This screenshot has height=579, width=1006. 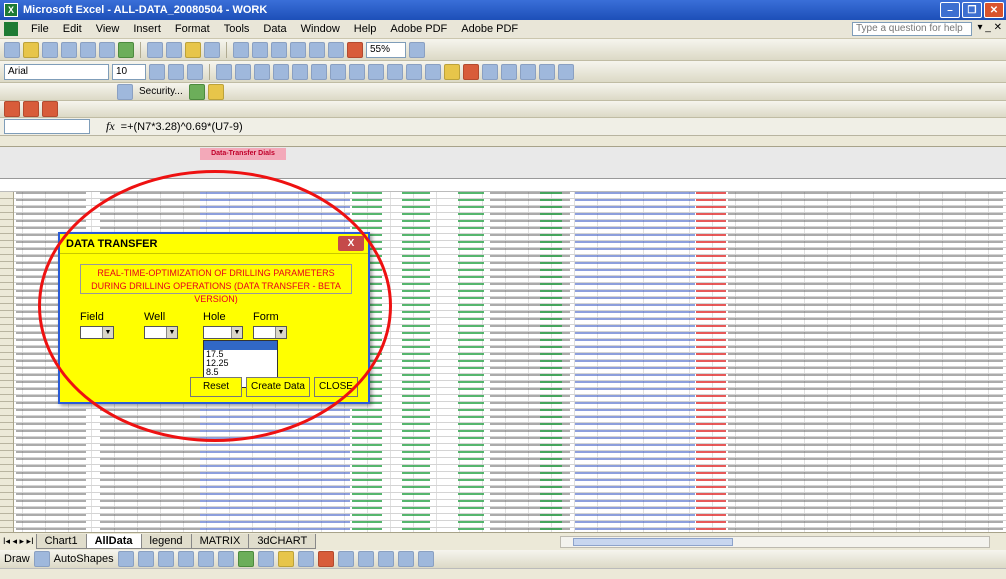 I want to click on align-left-icon, so click(x=224, y=71).